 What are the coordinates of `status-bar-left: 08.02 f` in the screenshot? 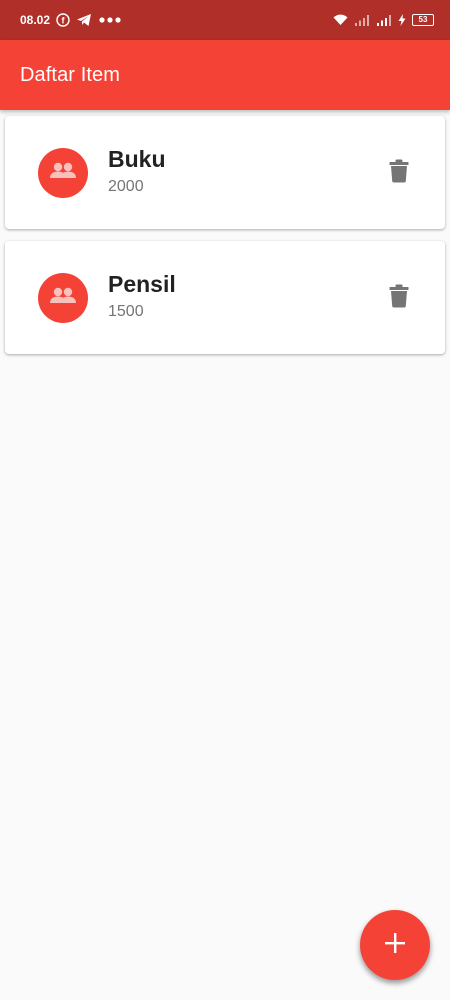 It's located at (71, 20).